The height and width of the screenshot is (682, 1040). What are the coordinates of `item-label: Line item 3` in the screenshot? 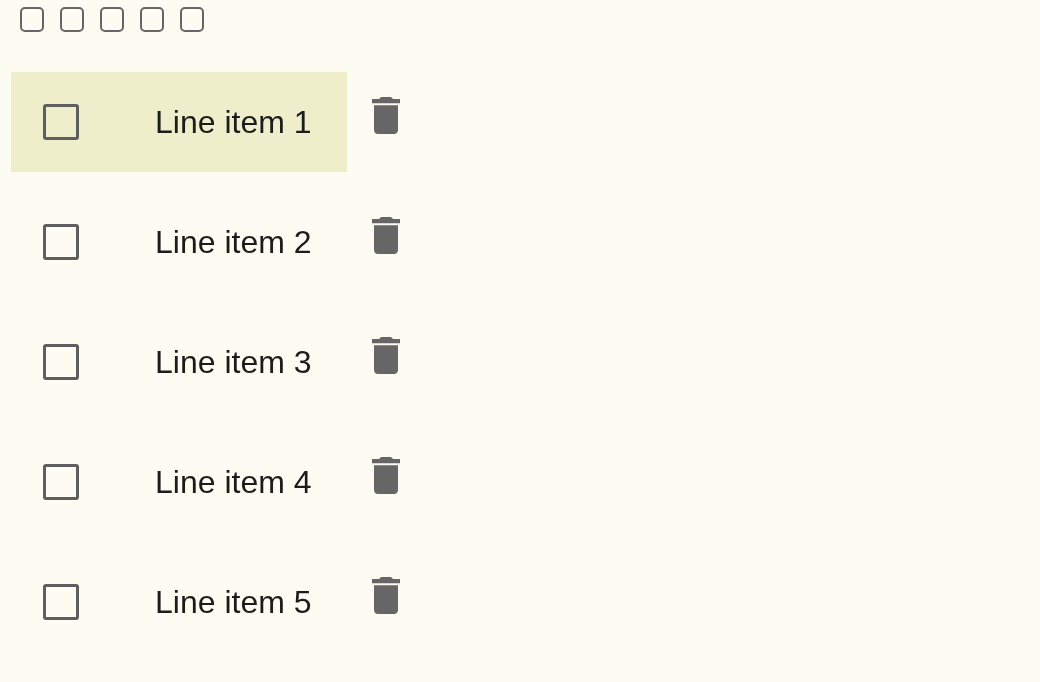 It's located at (233, 362).